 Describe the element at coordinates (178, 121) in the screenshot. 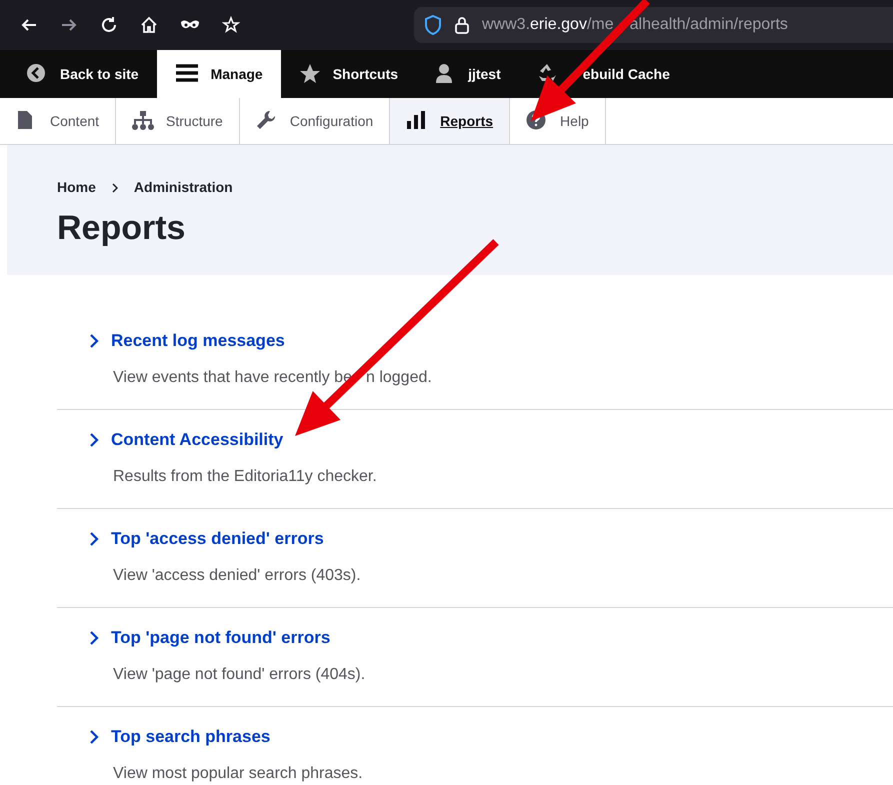

I see `menu-tab: Structure` at that location.